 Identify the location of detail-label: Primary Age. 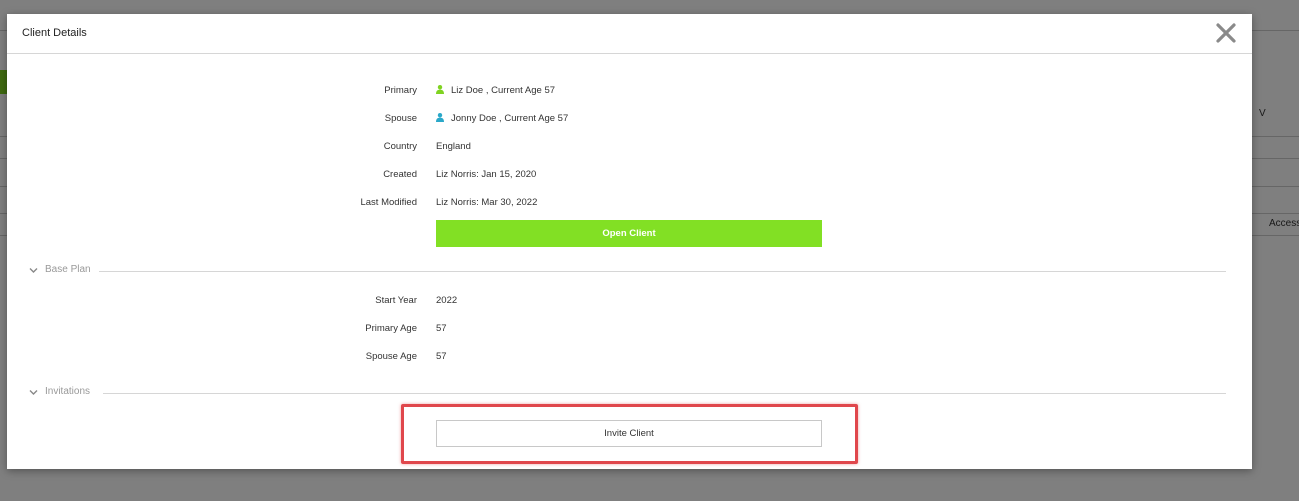
(391, 328).